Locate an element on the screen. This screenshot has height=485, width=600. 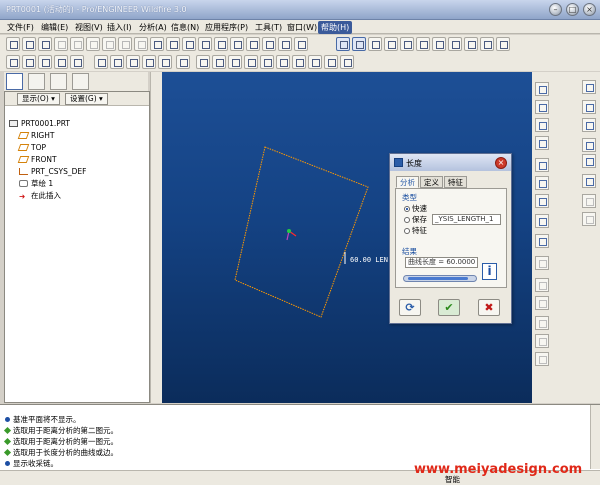
settings-dropdown: 设置(G) ▾ is located at coordinates (86, 99).